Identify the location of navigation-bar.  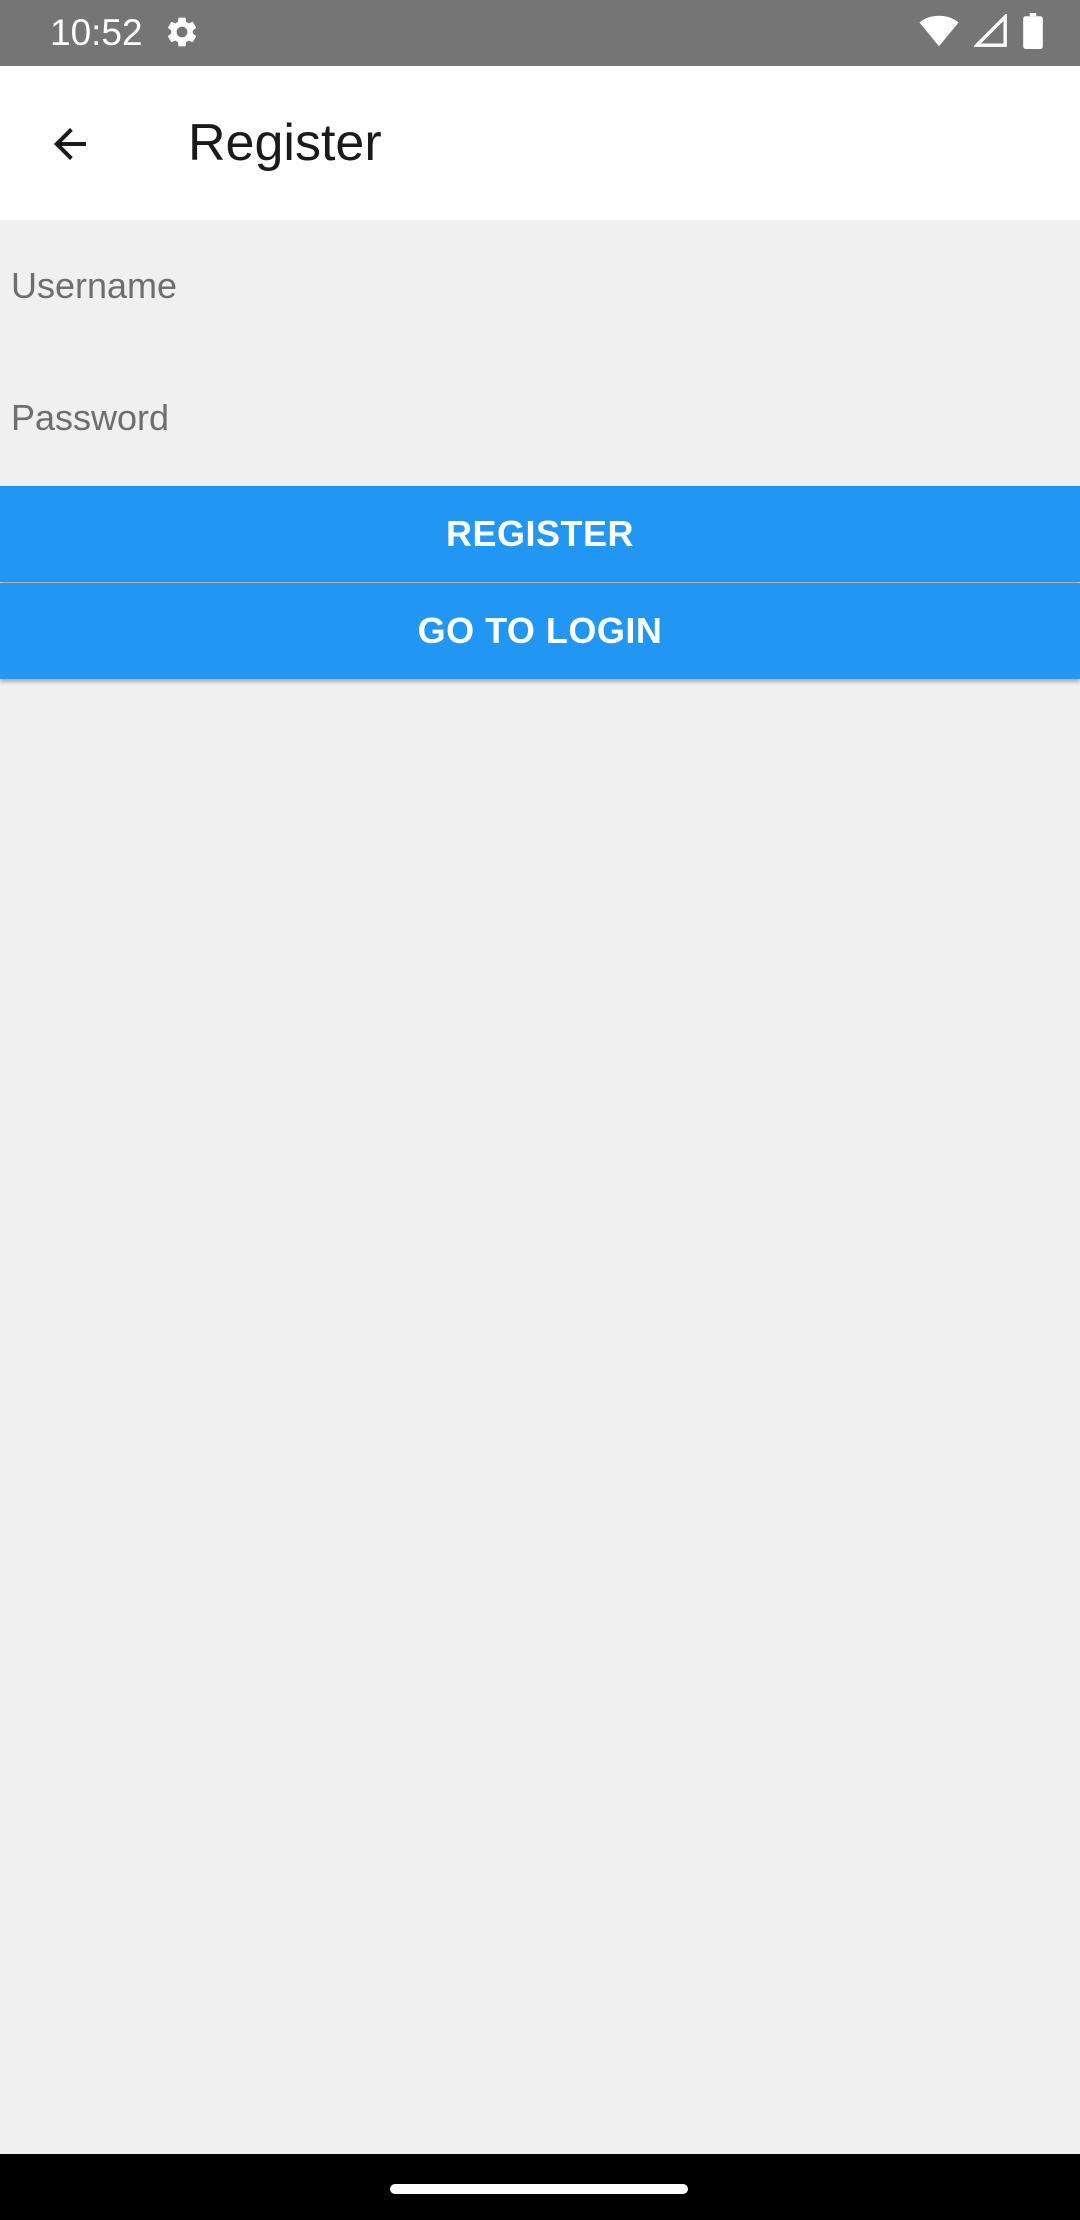
(540, 2187).